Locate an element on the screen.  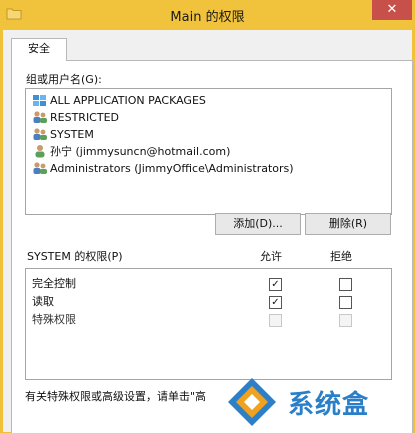
list-item: ALL APPLICATION PACKAGES is located at coordinates (119, 100).